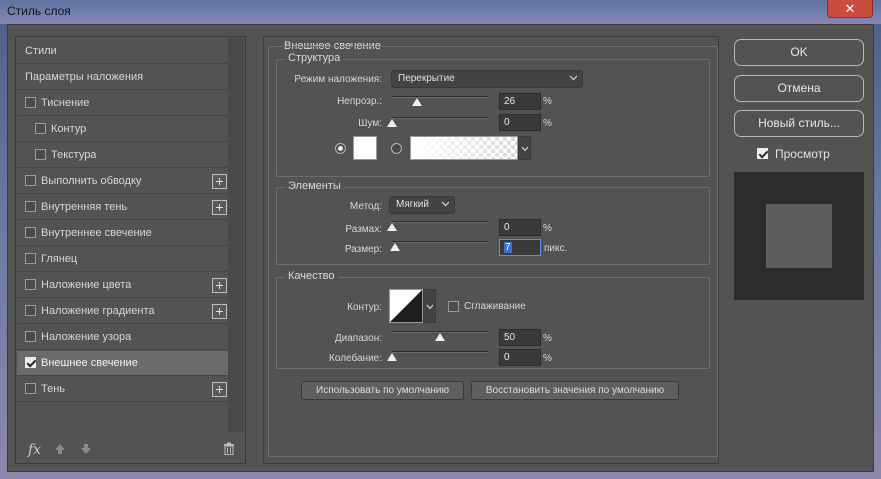 The height and width of the screenshot is (479, 881). I want to click on technique-label: Метод:, so click(365, 206).